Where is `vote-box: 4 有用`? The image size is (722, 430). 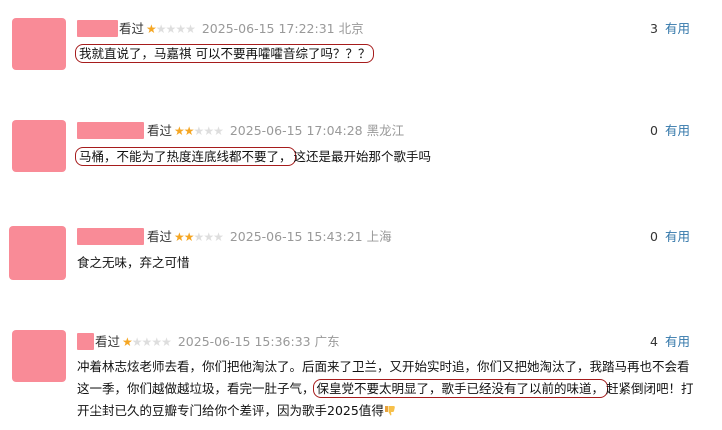
vote-box: 4 有用 is located at coordinates (670, 341).